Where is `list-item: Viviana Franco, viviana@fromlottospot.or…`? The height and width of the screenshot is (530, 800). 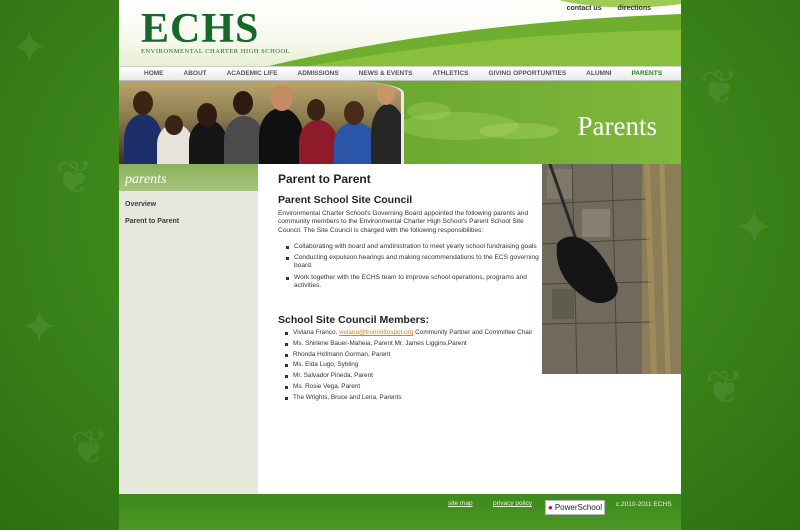 list-item: Viviana Franco, viviana@fromlottospot.or… is located at coordinates (415, 333).